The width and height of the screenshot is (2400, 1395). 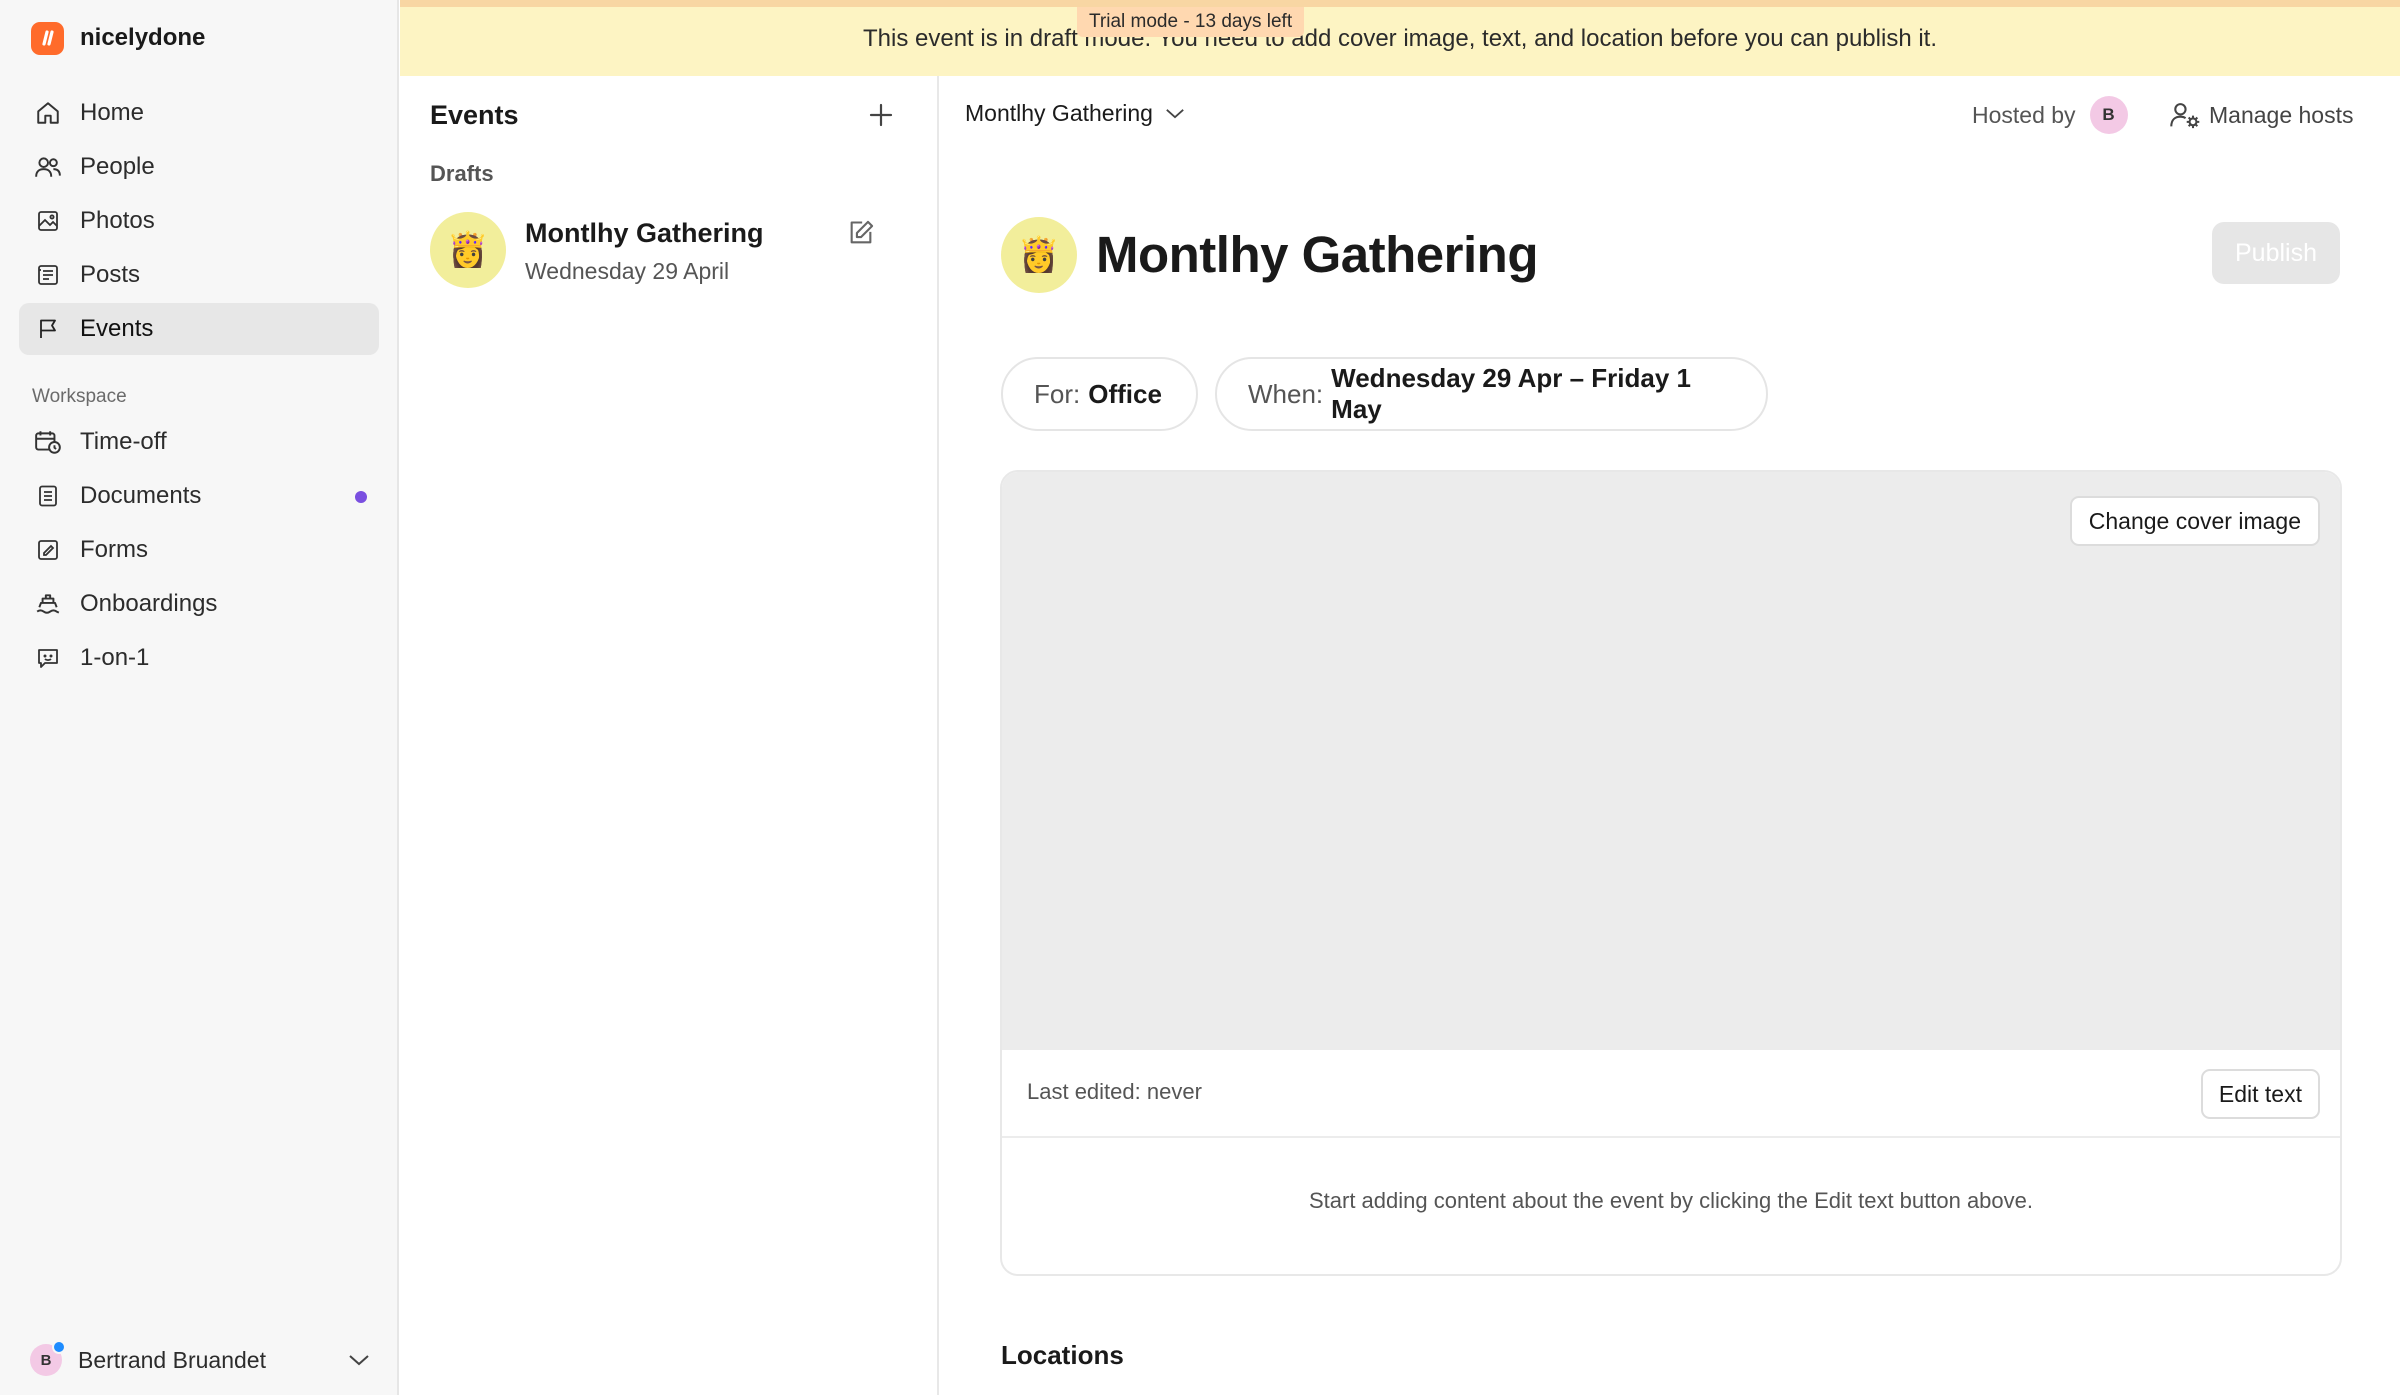 I want to click on audience-pill: For: Office, so click(x=1099, y=394).